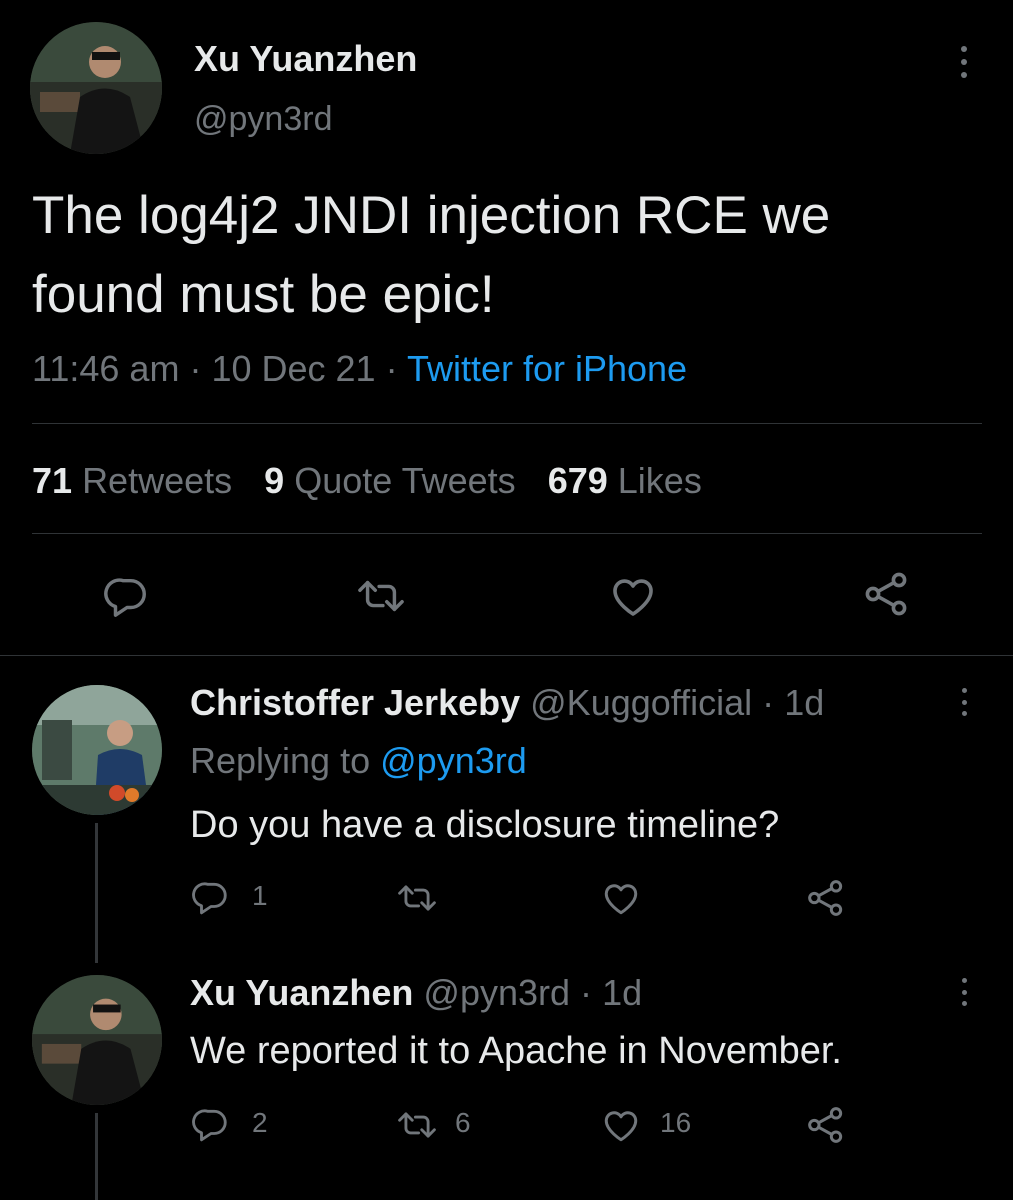 The image size is (1013, 1200). I want to click on like-count: 16, so click(676, 1122).